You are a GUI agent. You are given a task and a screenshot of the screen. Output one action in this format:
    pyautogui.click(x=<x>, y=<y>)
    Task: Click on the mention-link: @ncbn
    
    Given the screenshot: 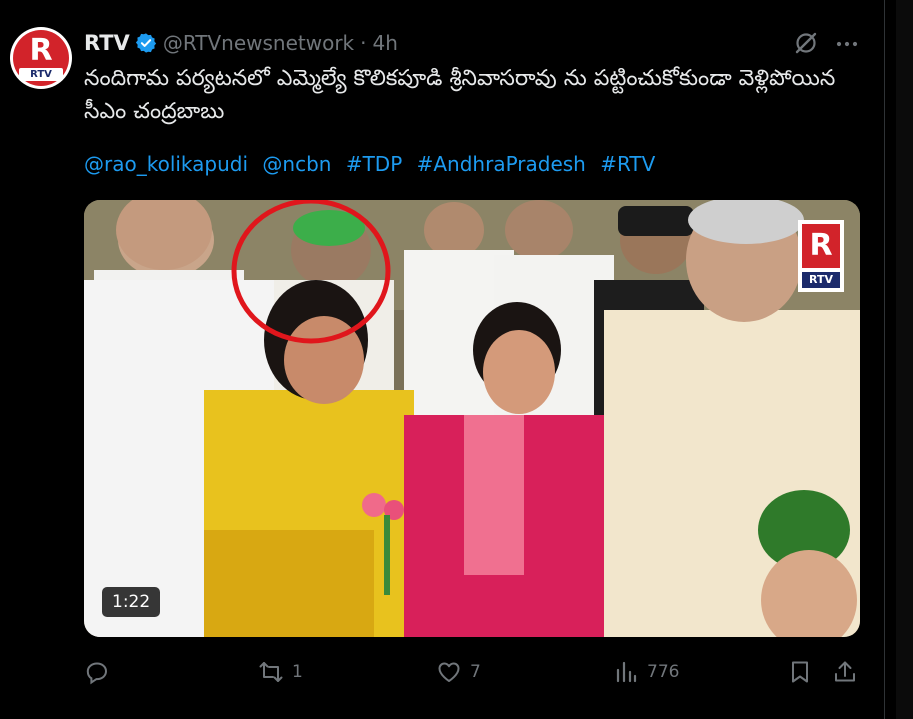 What is the action you would take?
    pyautogui.click(x=296, y=164)
    